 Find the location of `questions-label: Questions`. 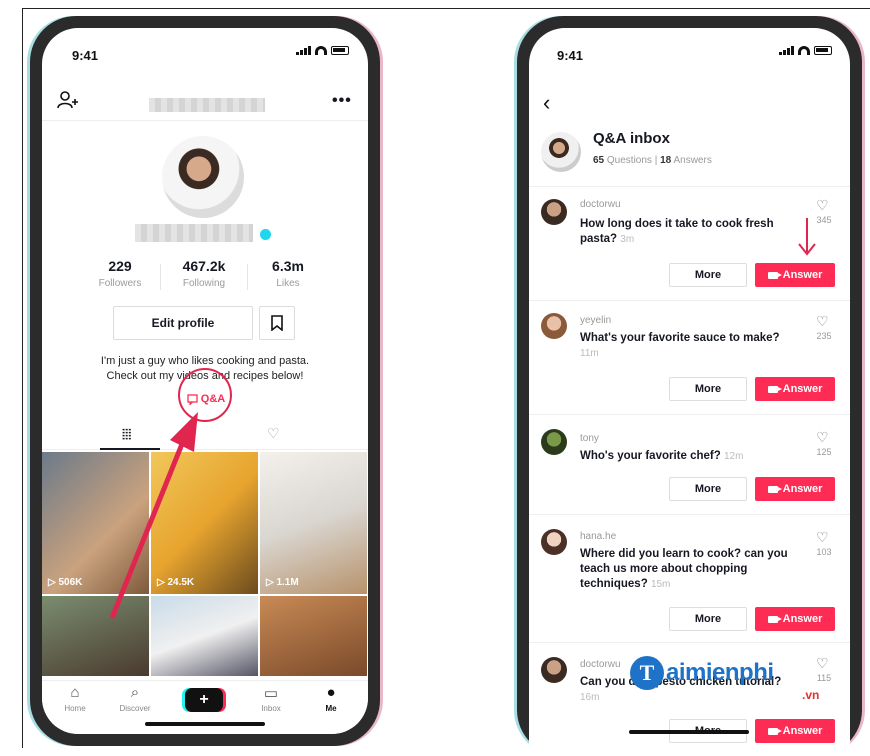

questions-label: Questions is located at coordinates (629, 160).